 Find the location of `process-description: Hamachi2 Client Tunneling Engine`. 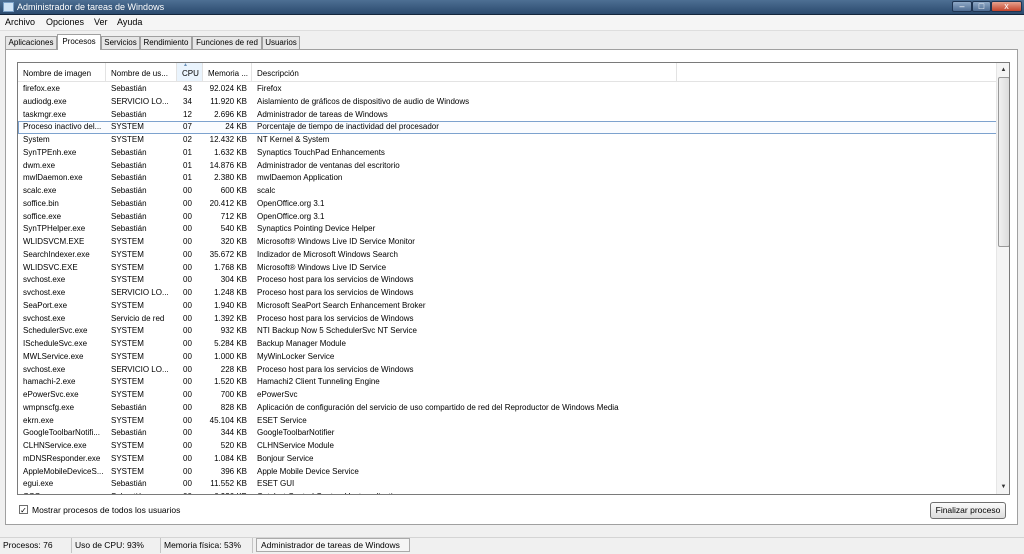

process-description: Hamachi2 Client Tunneling Engine is located at coordinates (318, 382).